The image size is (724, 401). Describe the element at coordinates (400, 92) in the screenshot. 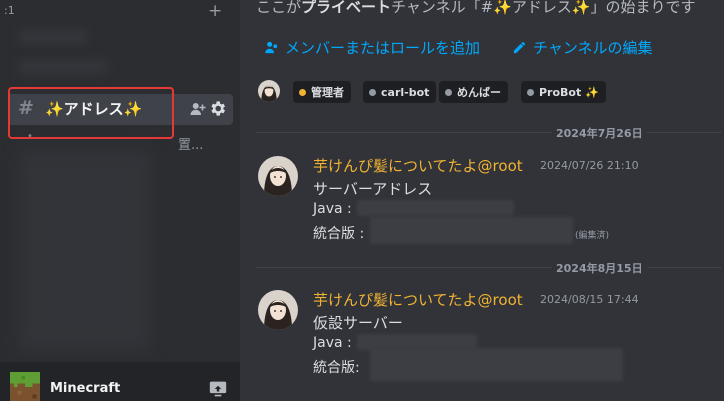

I see `role-chip-carlbot: carl-bot` at that location.